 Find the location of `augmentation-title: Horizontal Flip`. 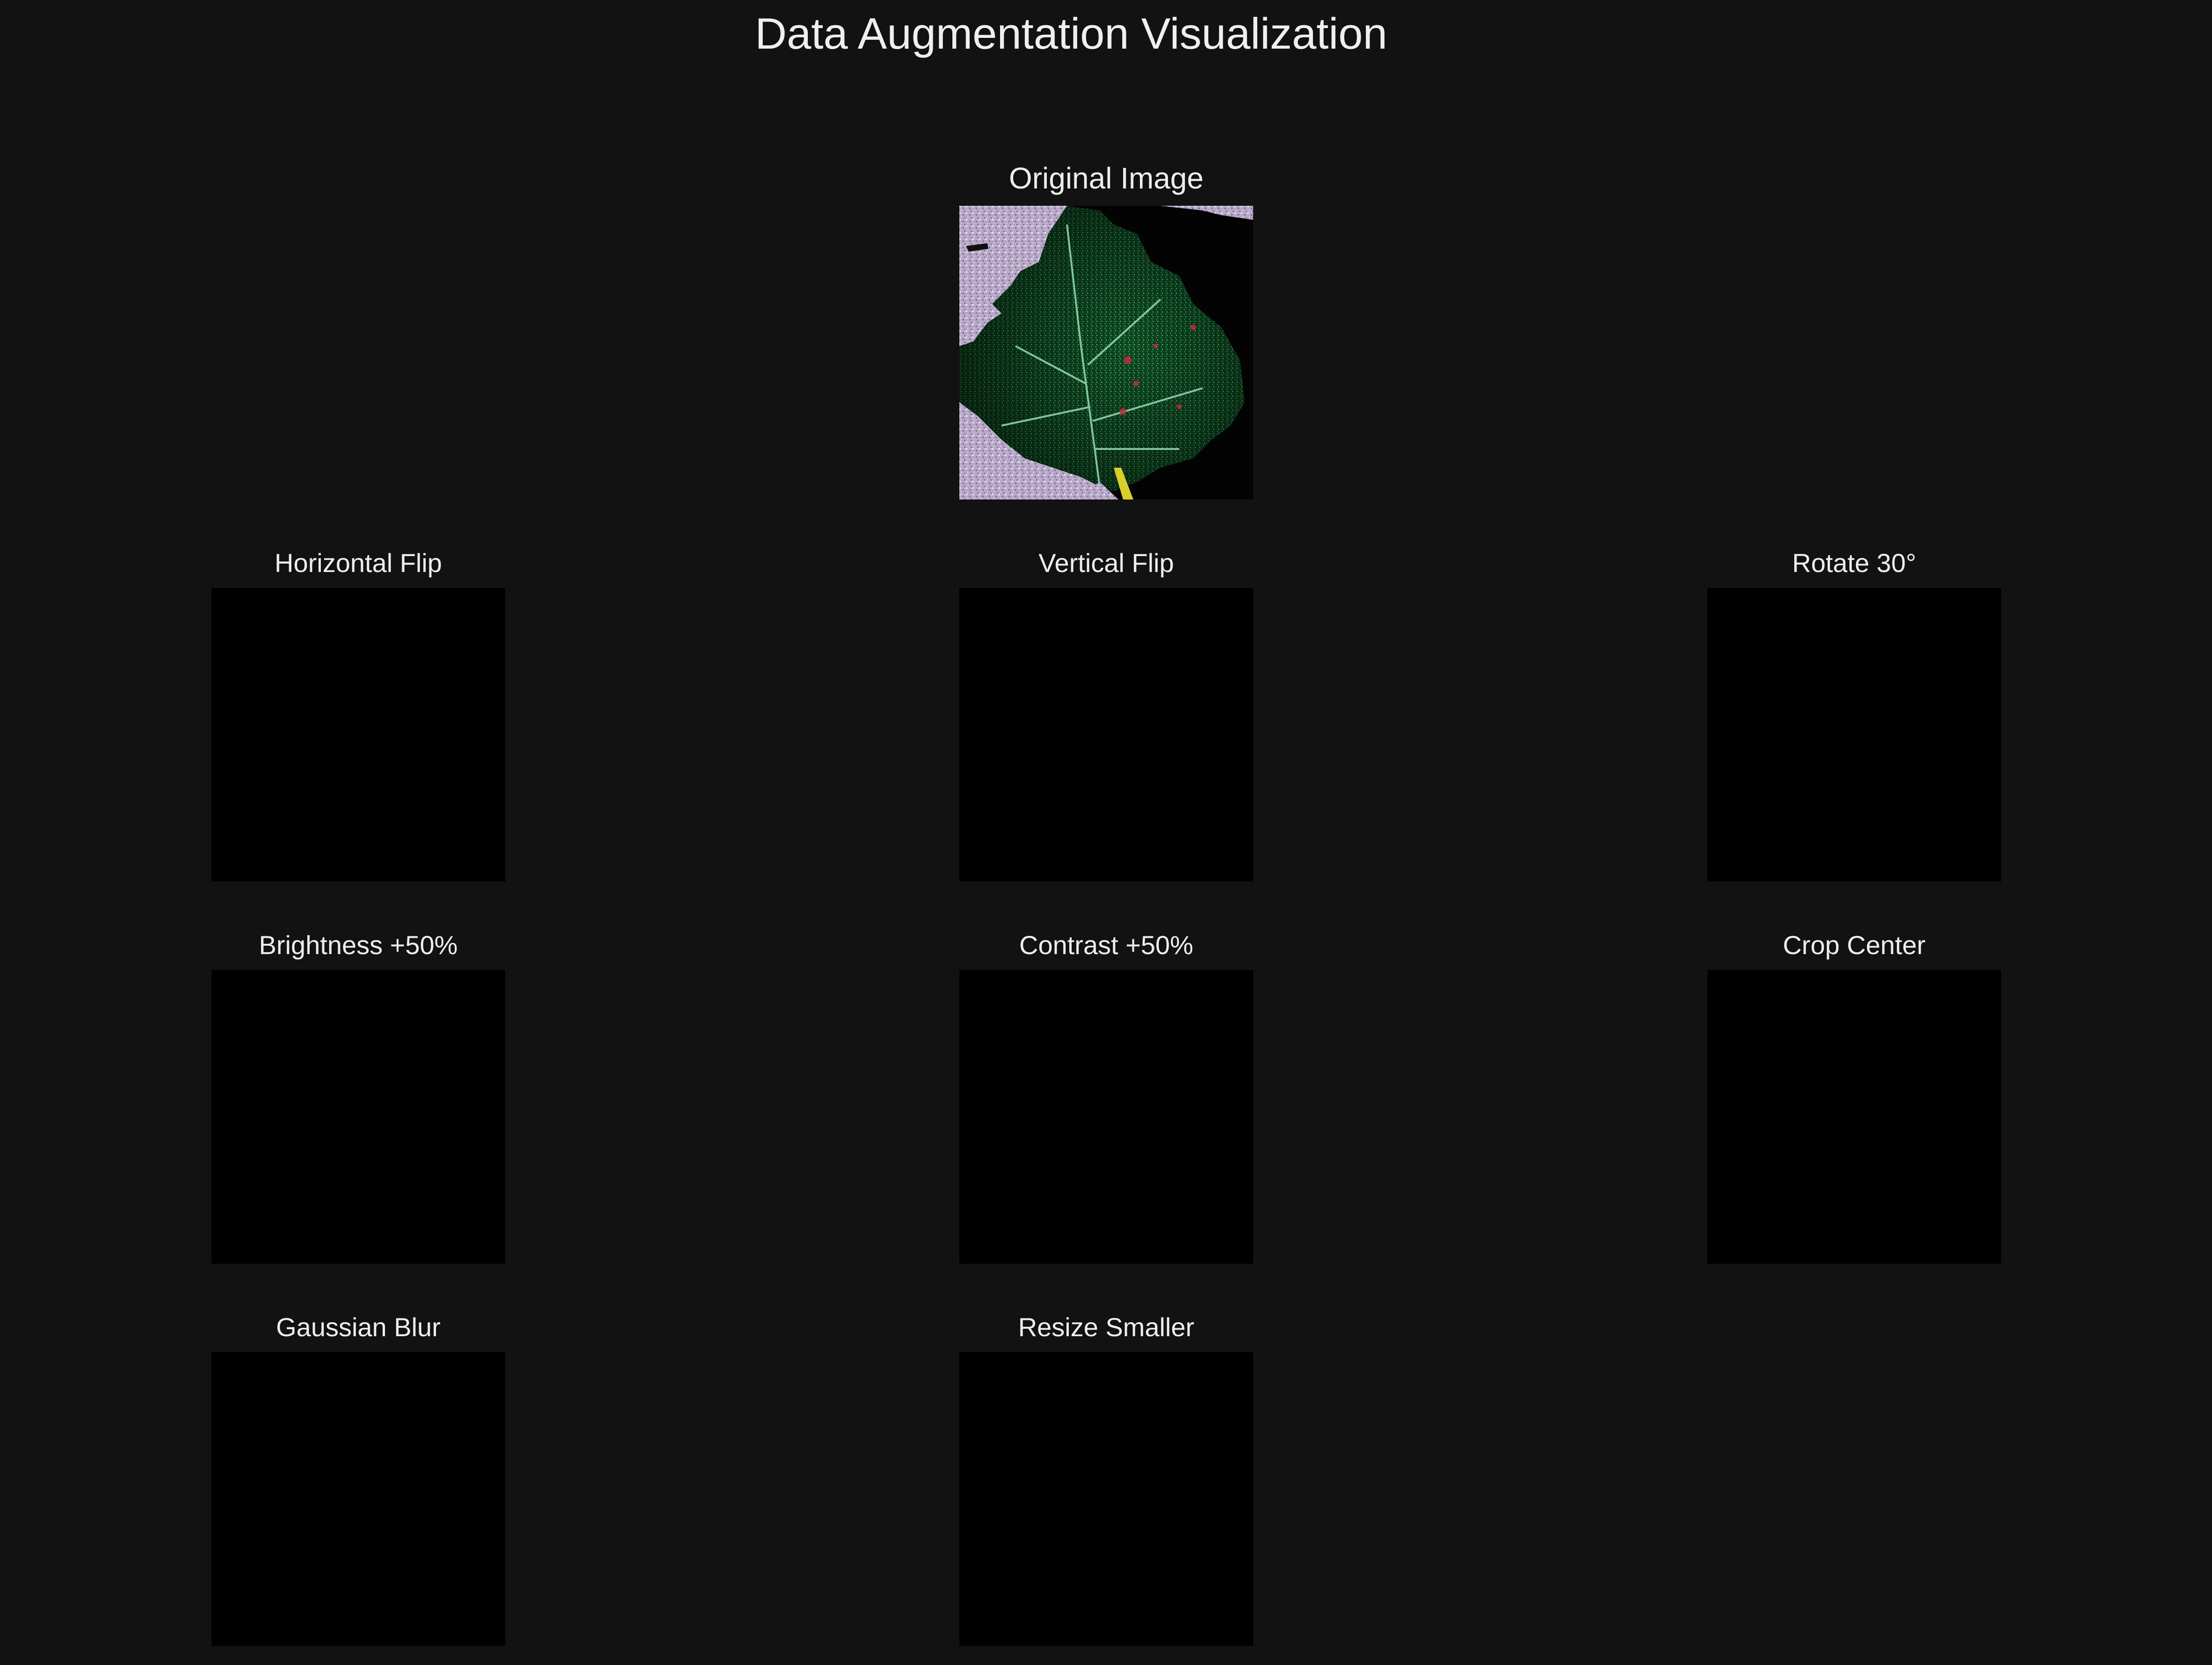

augmentation-title: Horizontal Flip is located at coordinates (358, 563).